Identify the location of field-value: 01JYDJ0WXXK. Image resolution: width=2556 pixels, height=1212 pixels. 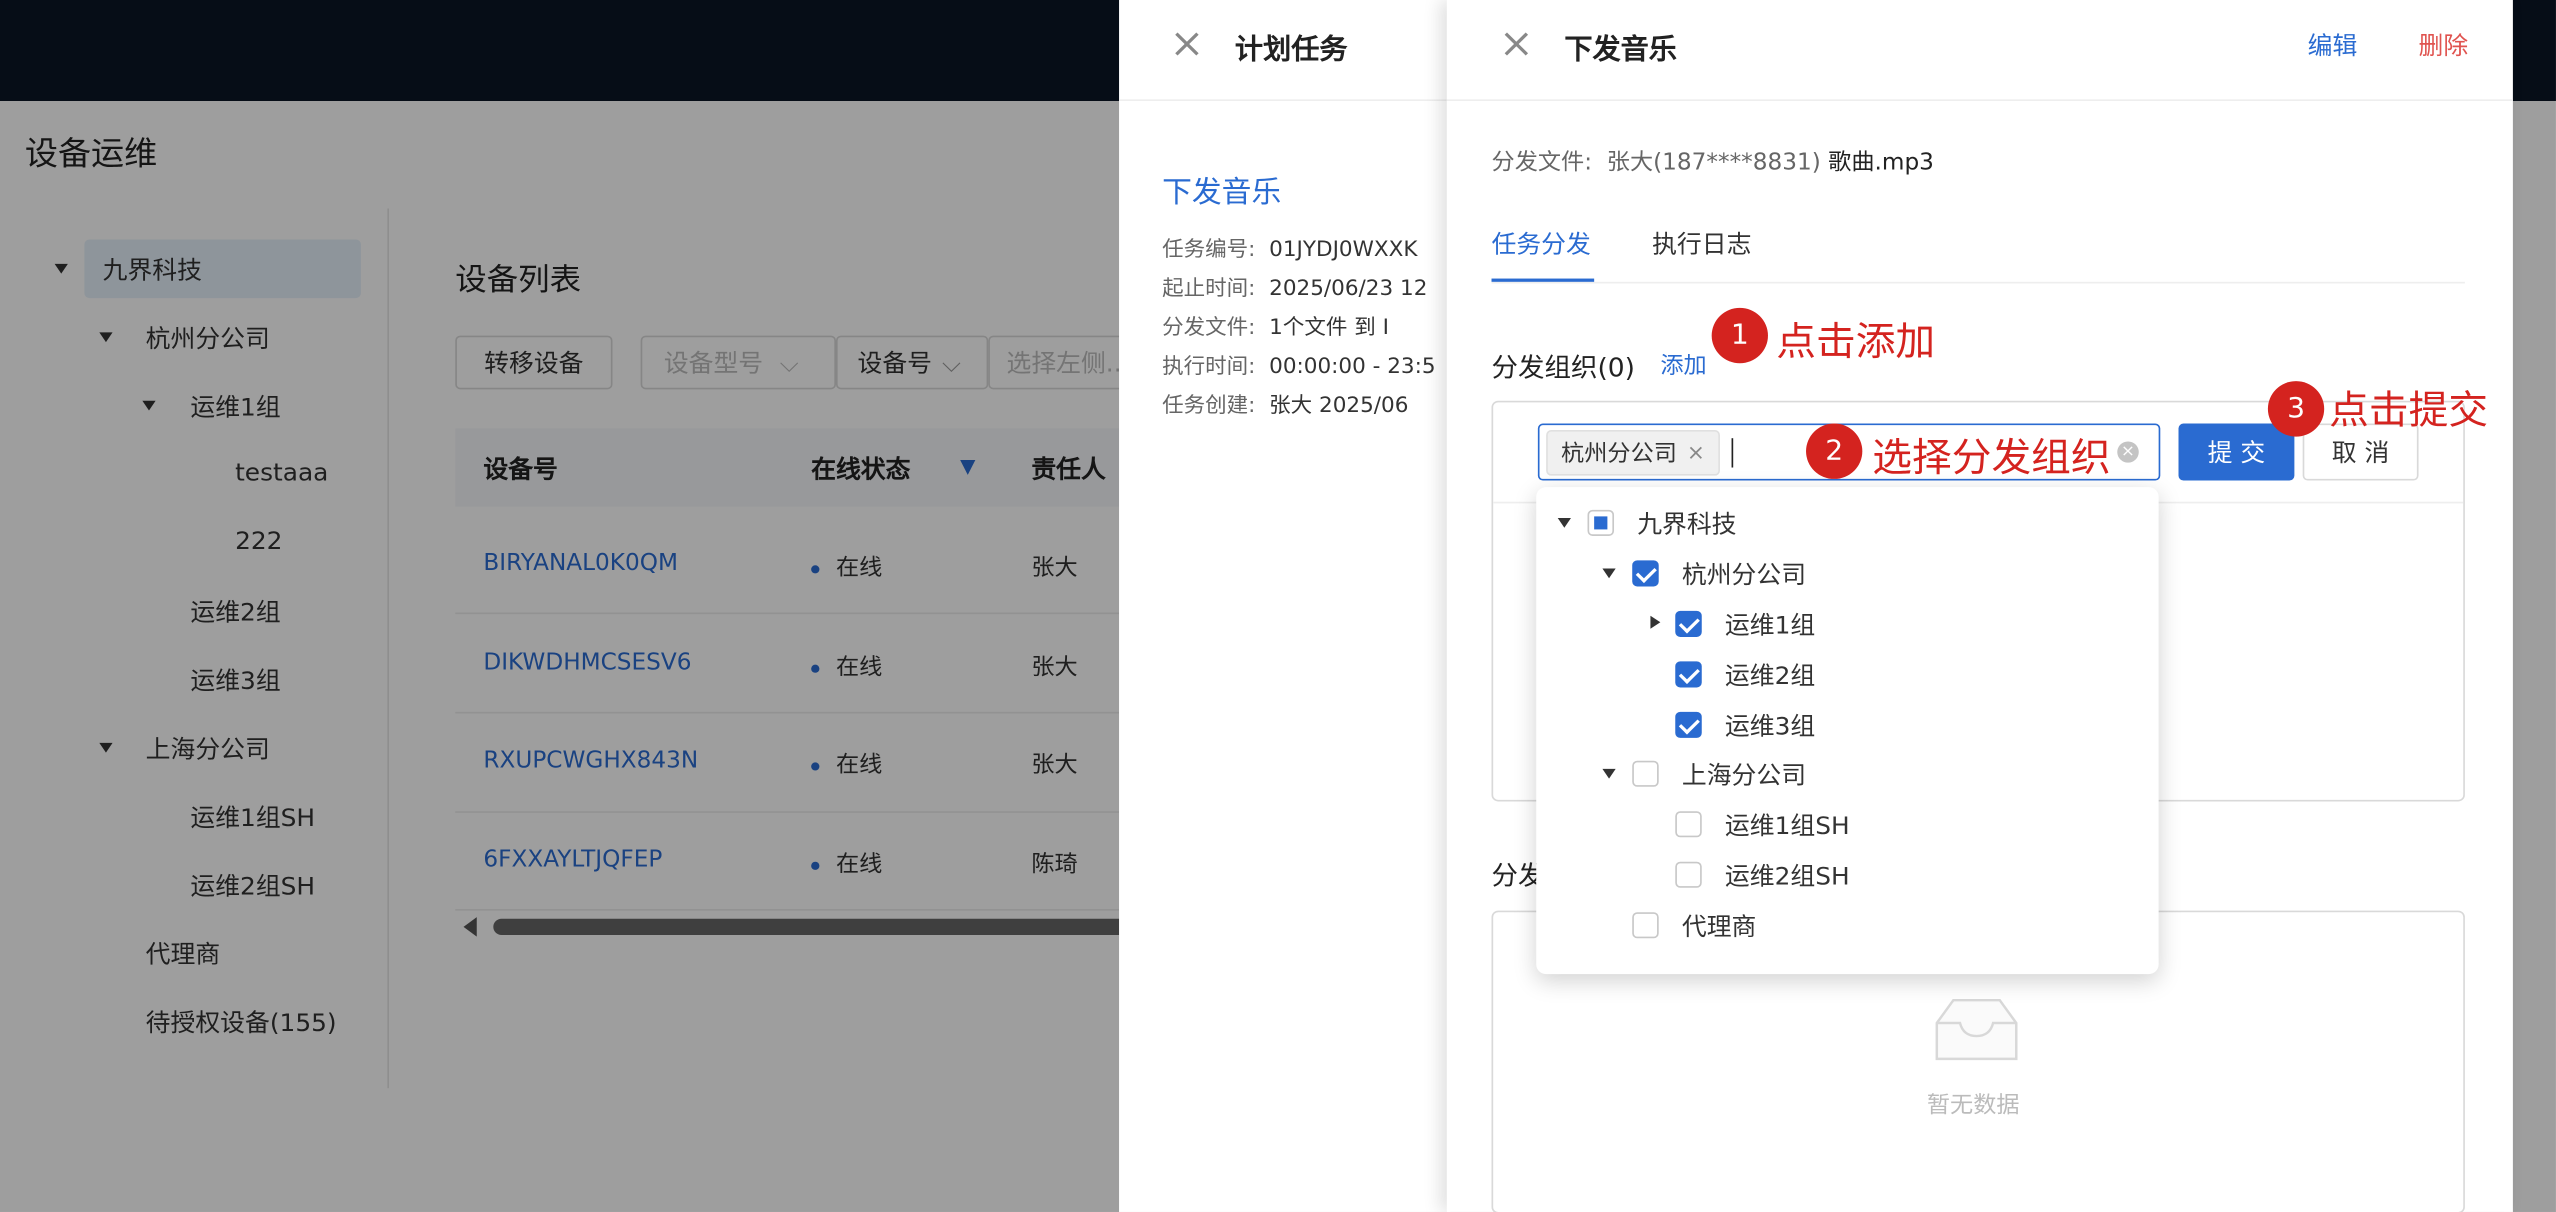
(1343, 250).